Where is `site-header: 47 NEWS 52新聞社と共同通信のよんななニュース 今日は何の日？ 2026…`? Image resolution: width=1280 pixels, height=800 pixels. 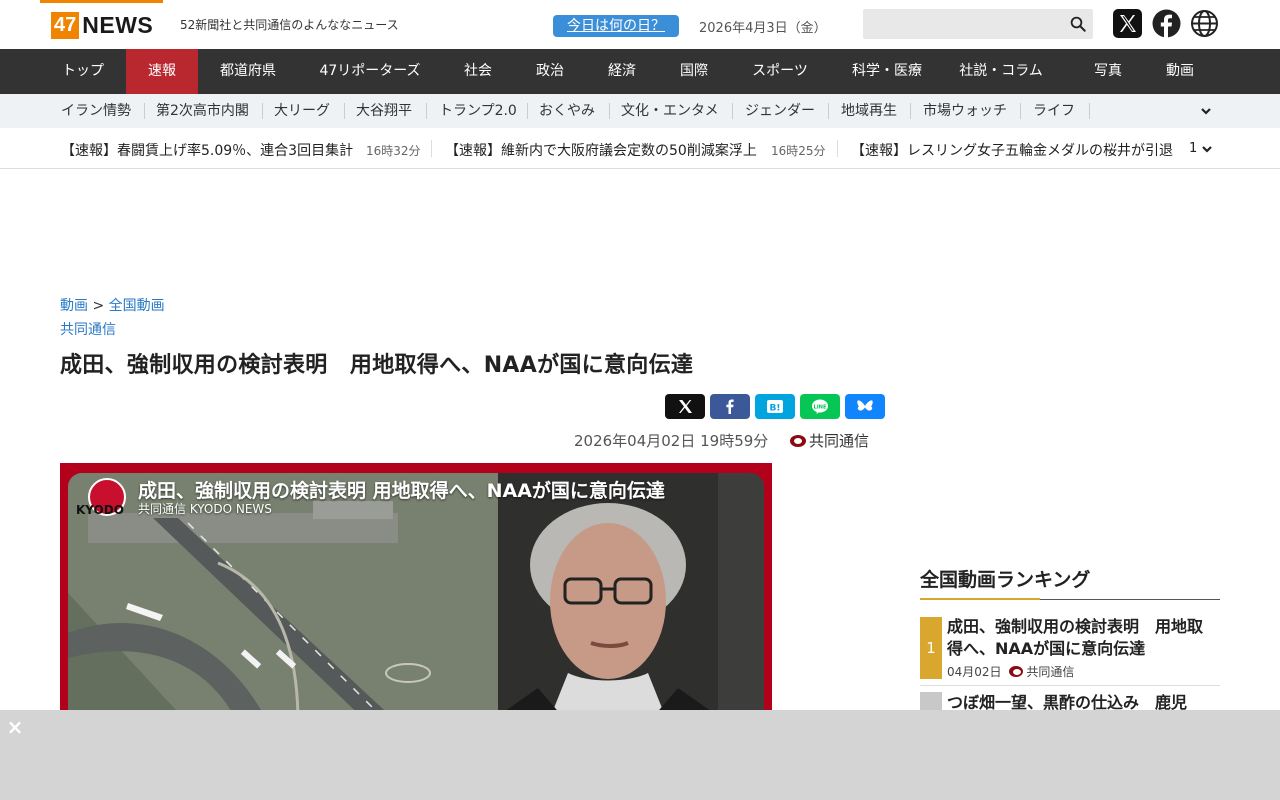
site-header: 47 NEWS 52新聞社と共同通信のよんななニュース 今日は何の日？ 2026… is located at coordinates (640, 24).